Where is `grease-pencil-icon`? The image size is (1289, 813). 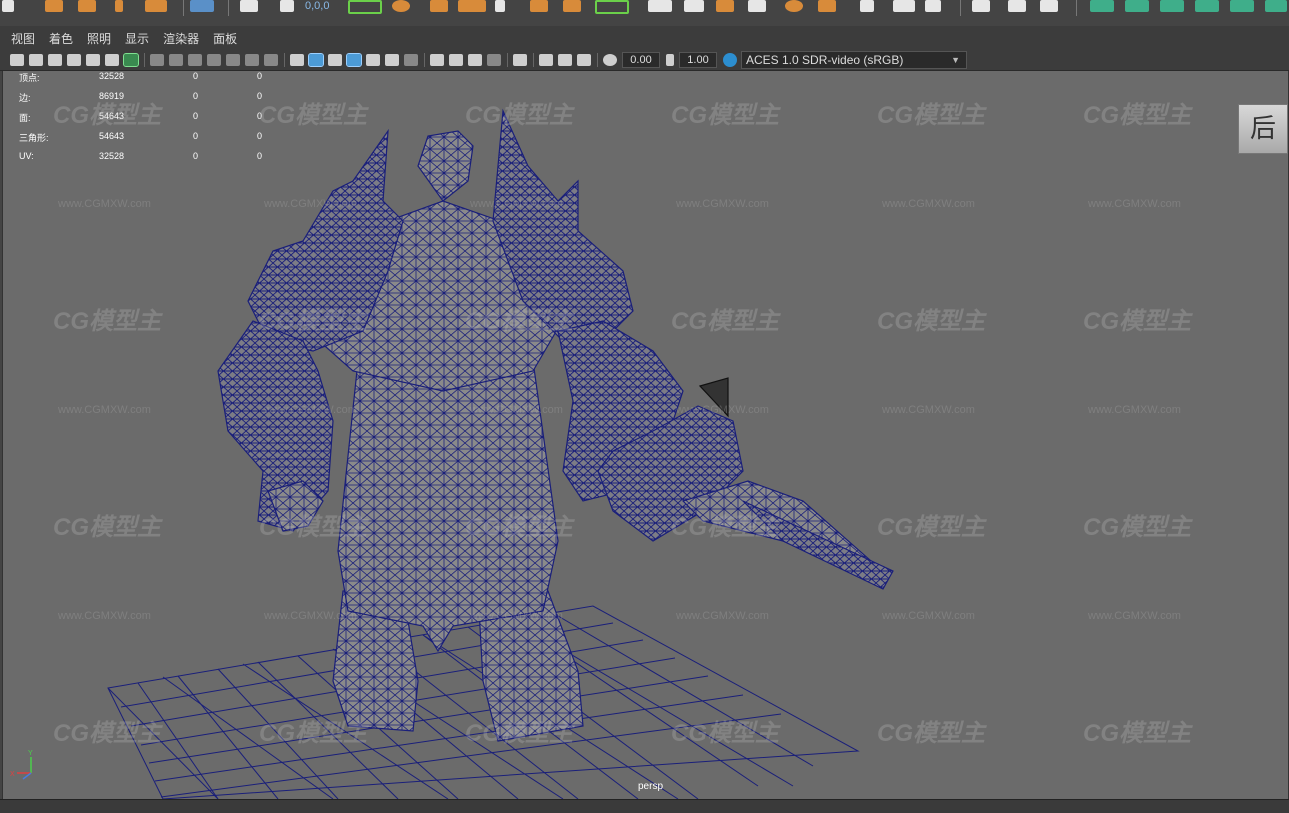 grease-pencil-icon is located at coordinates (131, 60).